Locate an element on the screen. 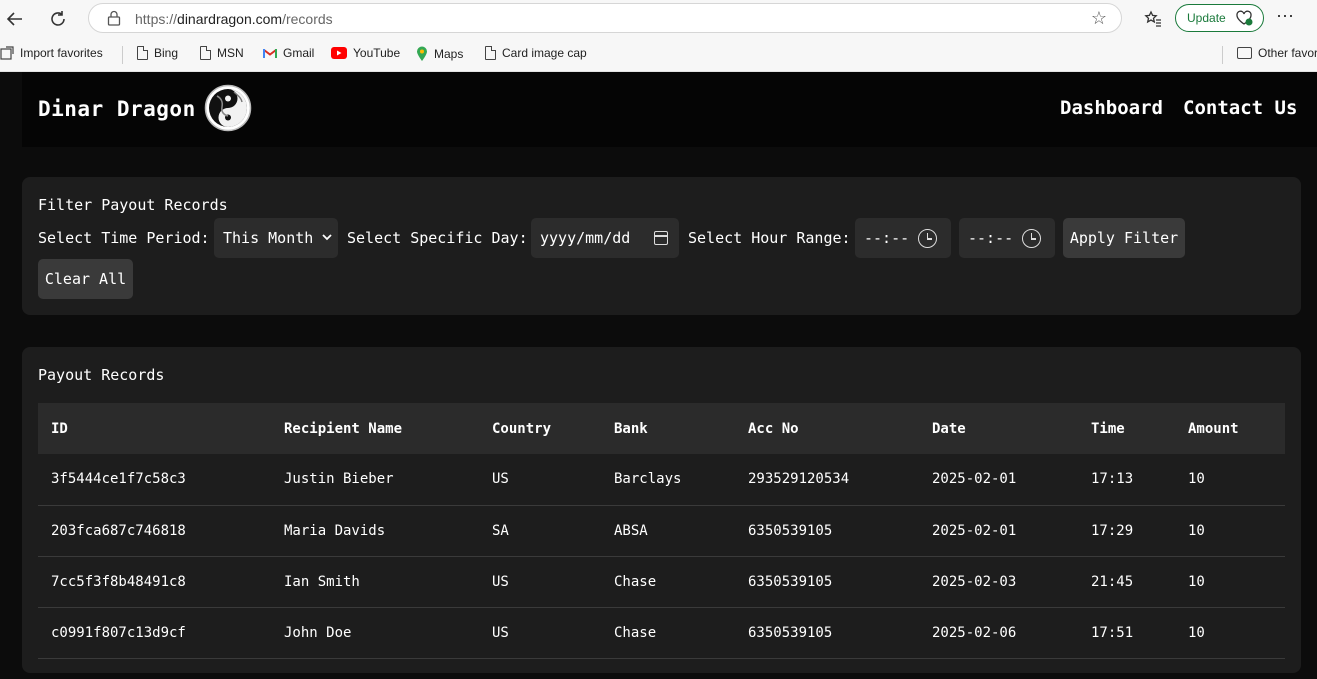  gmail-icon is located at coordinates (270, 53).